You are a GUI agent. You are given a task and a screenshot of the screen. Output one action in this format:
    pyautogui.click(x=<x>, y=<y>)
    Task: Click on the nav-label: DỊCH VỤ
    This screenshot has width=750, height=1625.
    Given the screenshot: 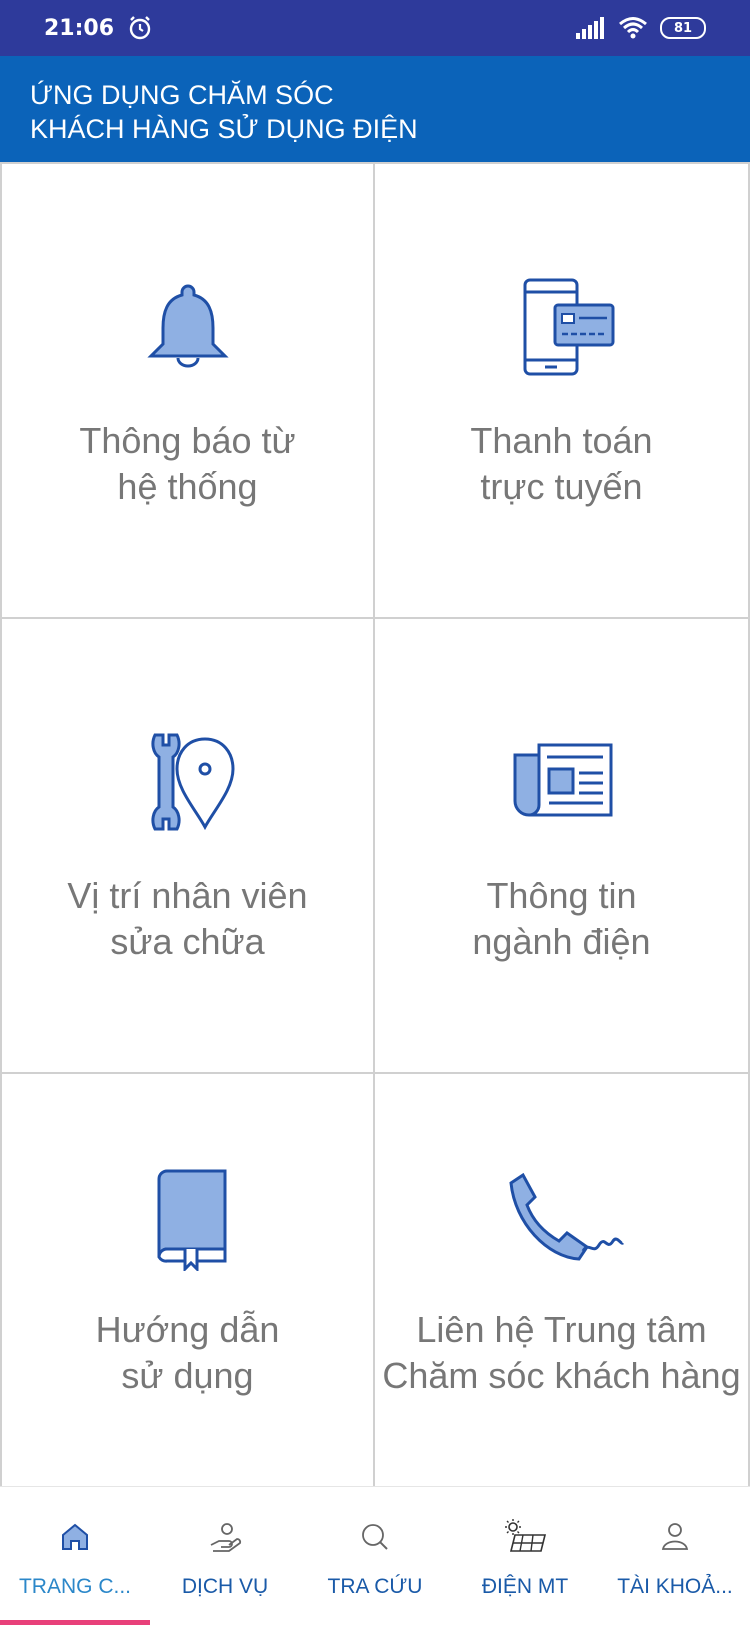 What is the action you would take?
    pyautogui.click(x=225, y=1586)
    